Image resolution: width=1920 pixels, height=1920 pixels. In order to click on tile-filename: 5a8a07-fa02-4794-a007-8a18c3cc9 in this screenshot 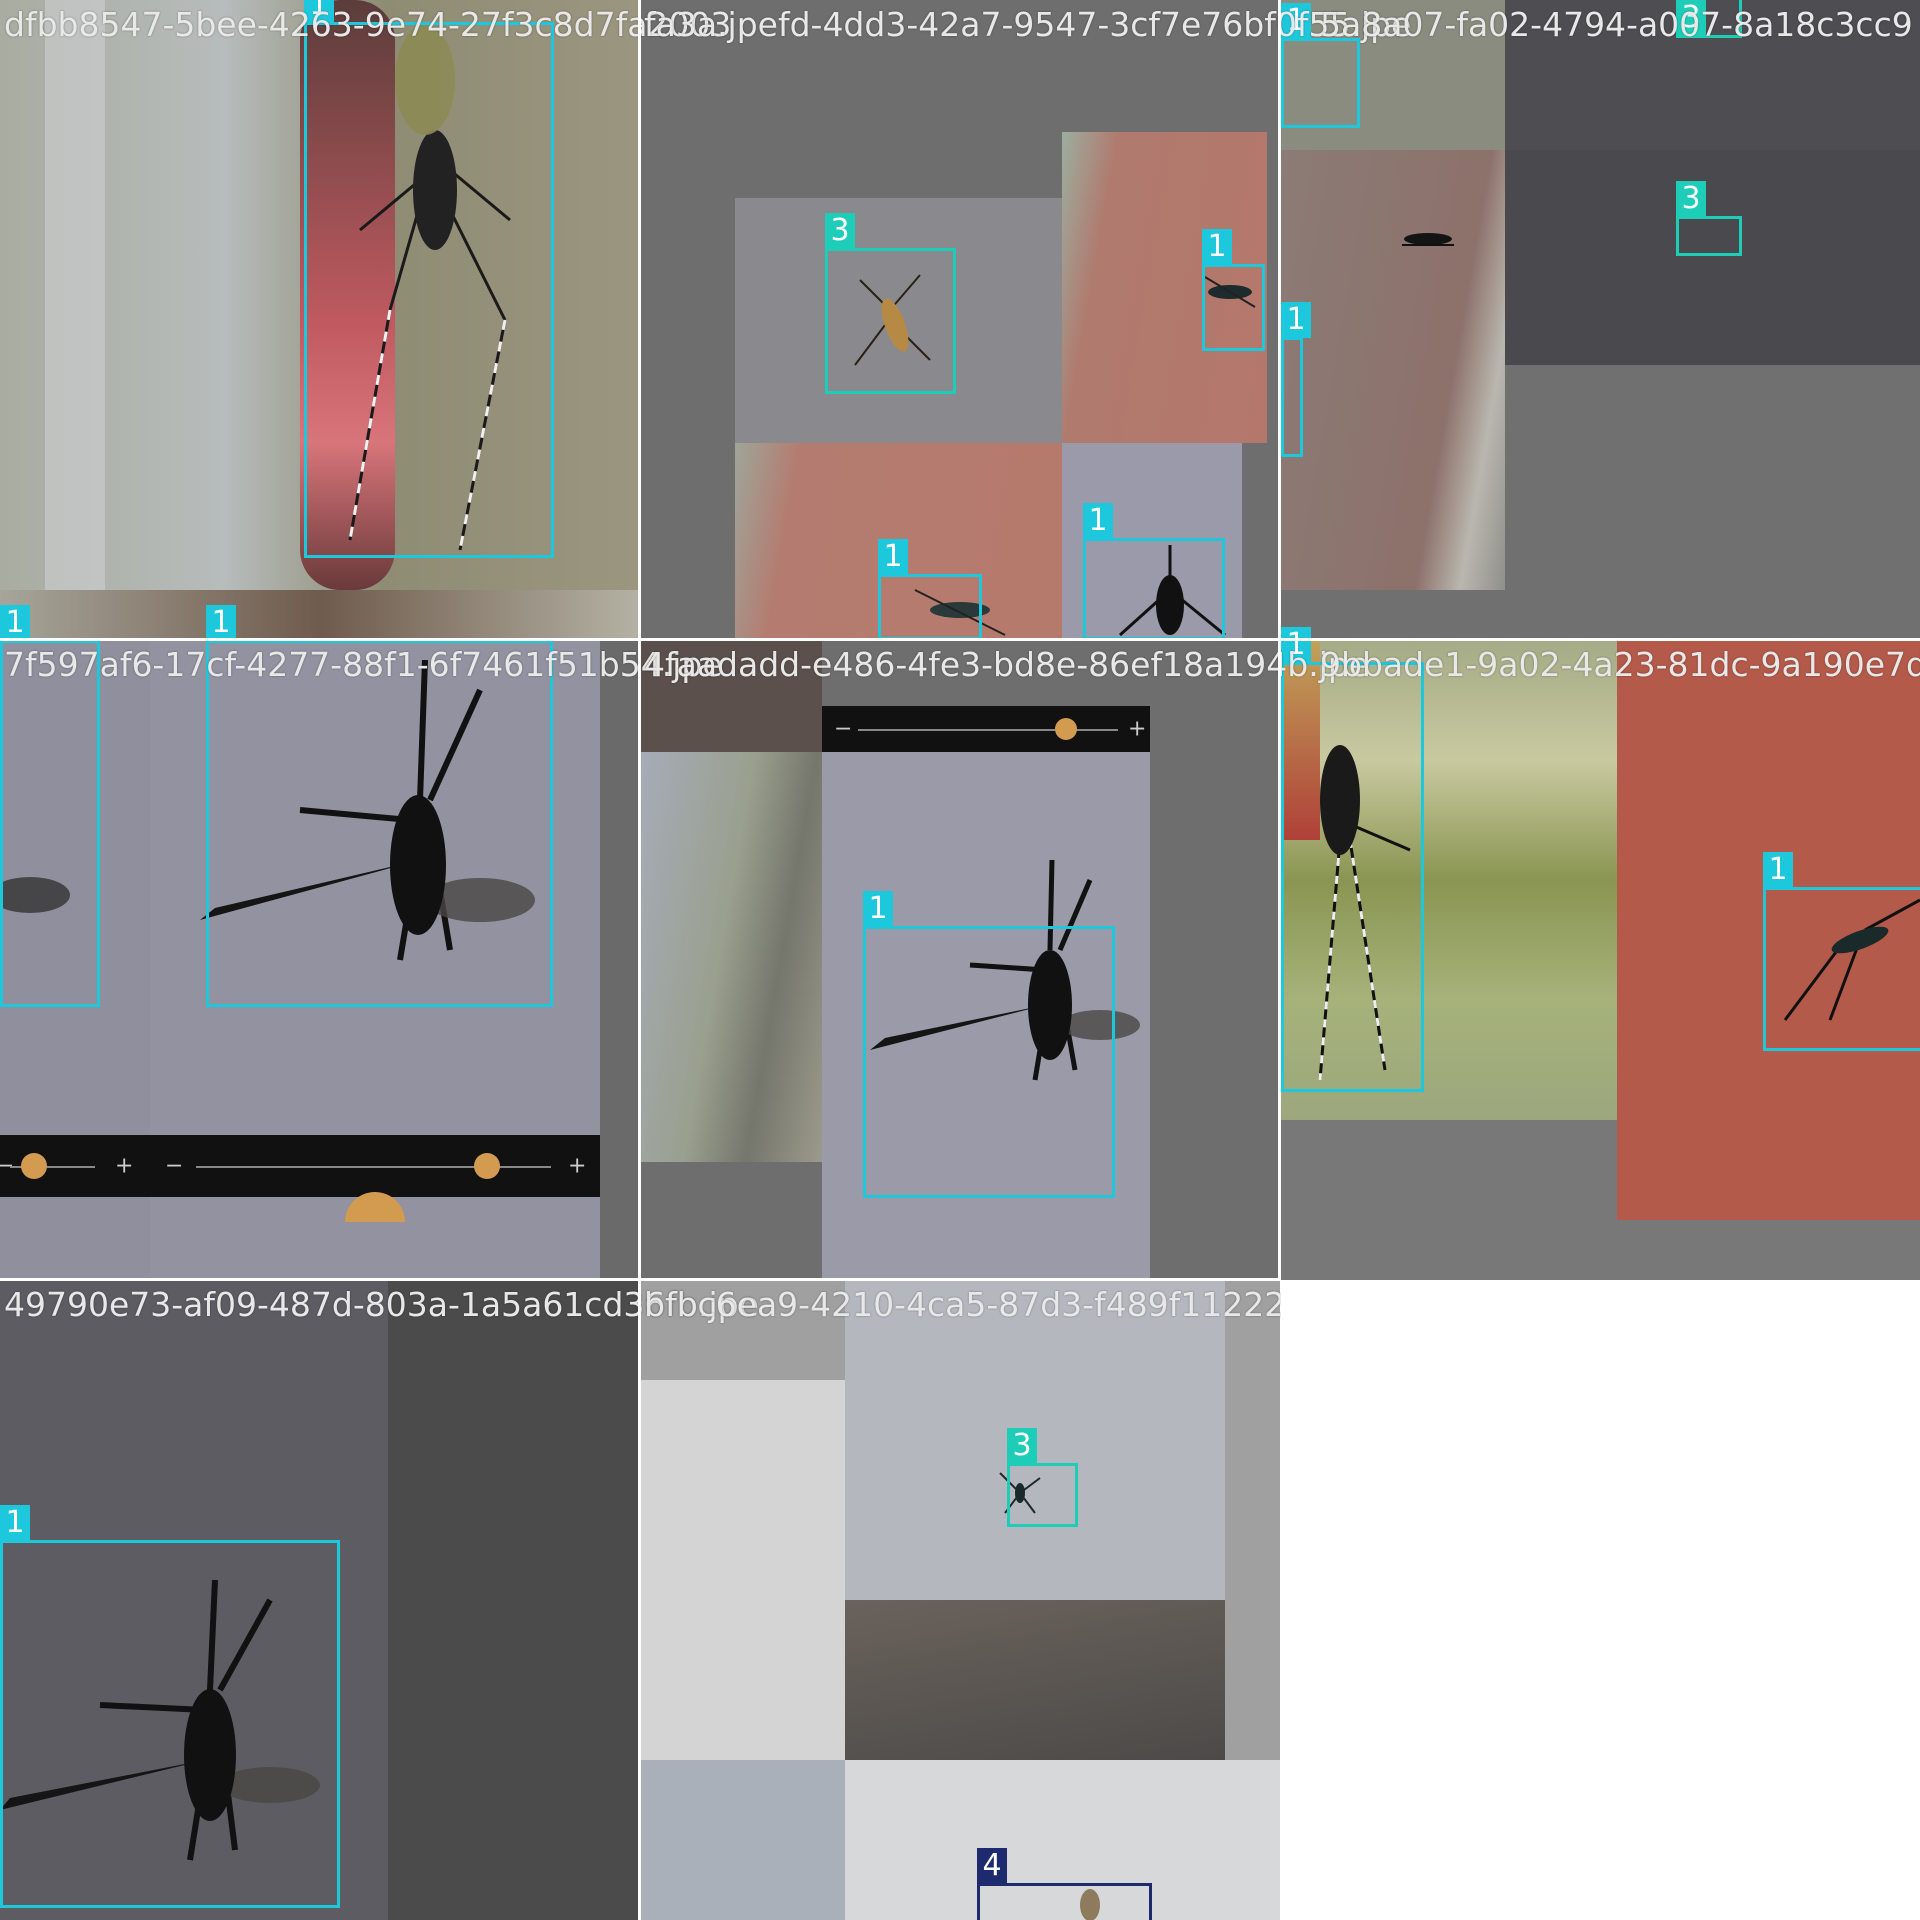, I will do `click(1616, 24)`.